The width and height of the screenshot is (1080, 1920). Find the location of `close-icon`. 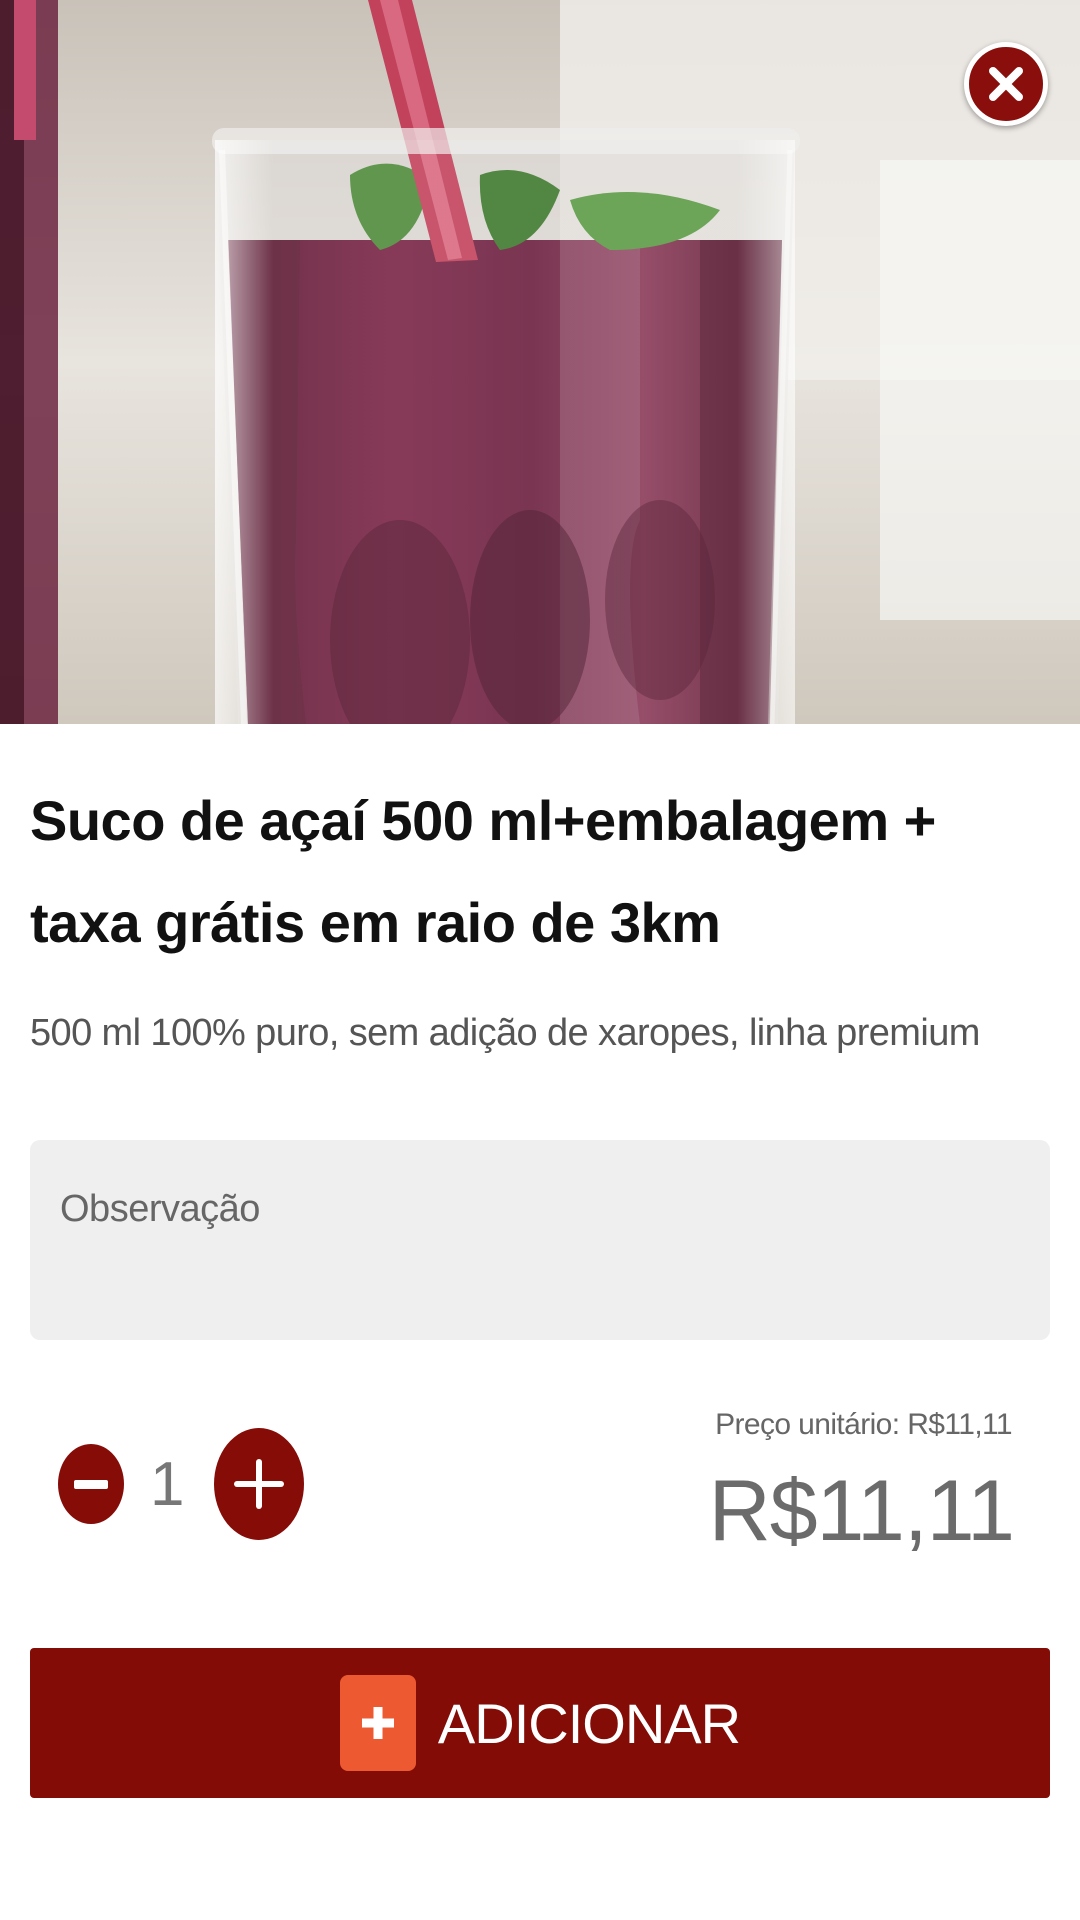

close-icon is located at coordinates (1006, 84).